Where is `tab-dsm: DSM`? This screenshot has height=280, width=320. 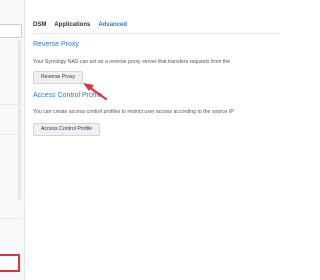 tab-dsm: DSM is located at coordinates (39, 25).